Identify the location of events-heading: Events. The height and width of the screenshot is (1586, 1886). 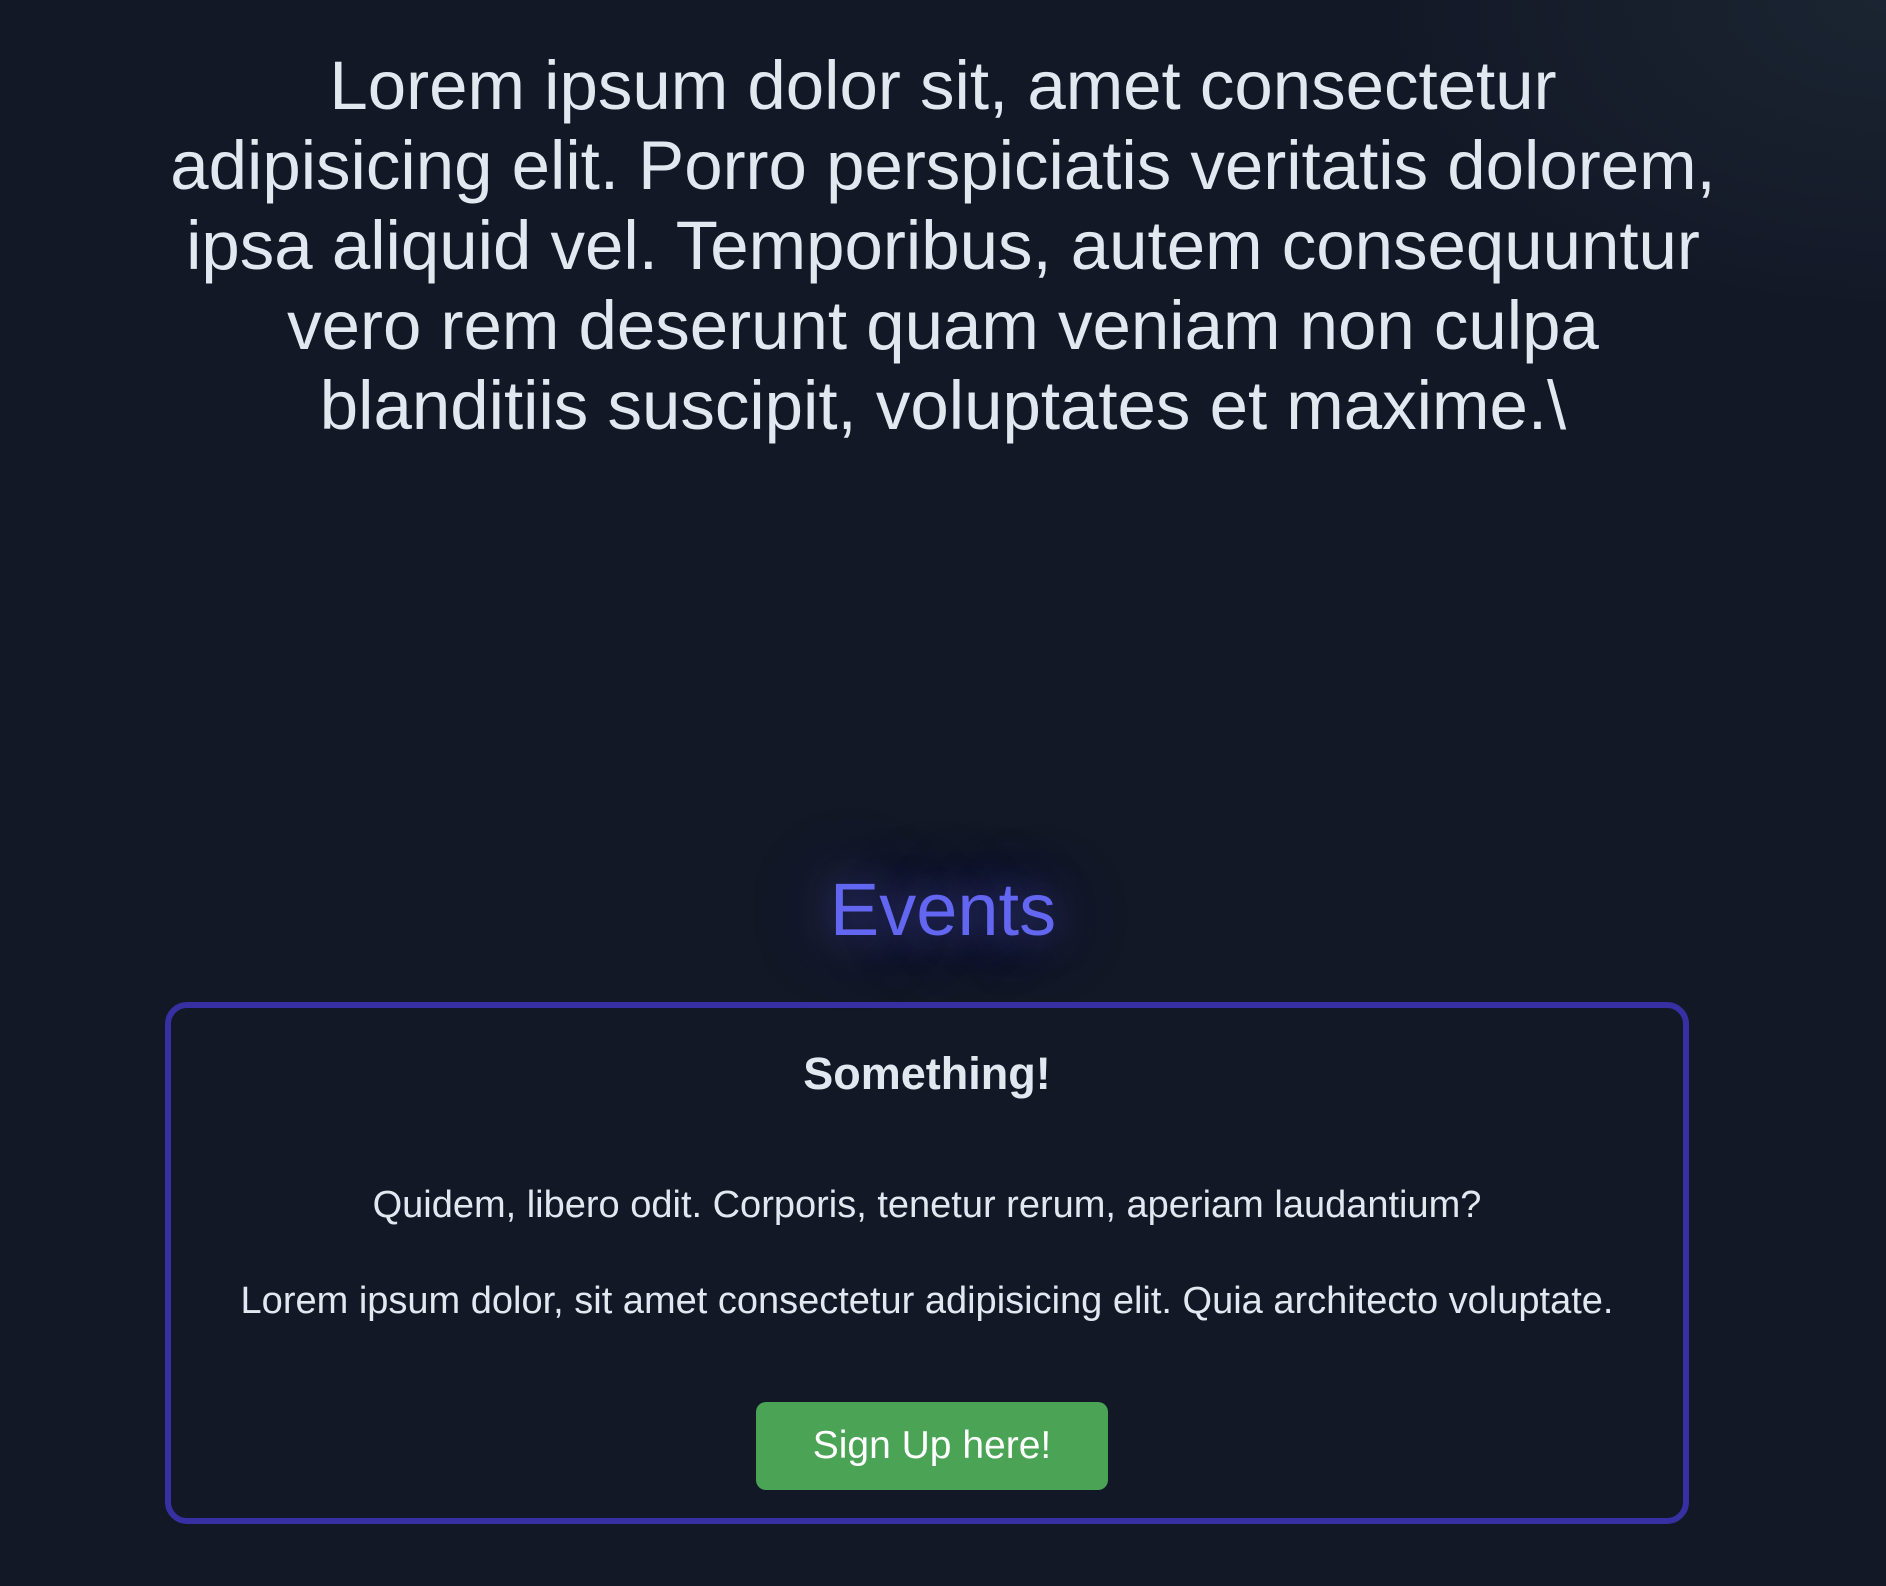
(943, 909).